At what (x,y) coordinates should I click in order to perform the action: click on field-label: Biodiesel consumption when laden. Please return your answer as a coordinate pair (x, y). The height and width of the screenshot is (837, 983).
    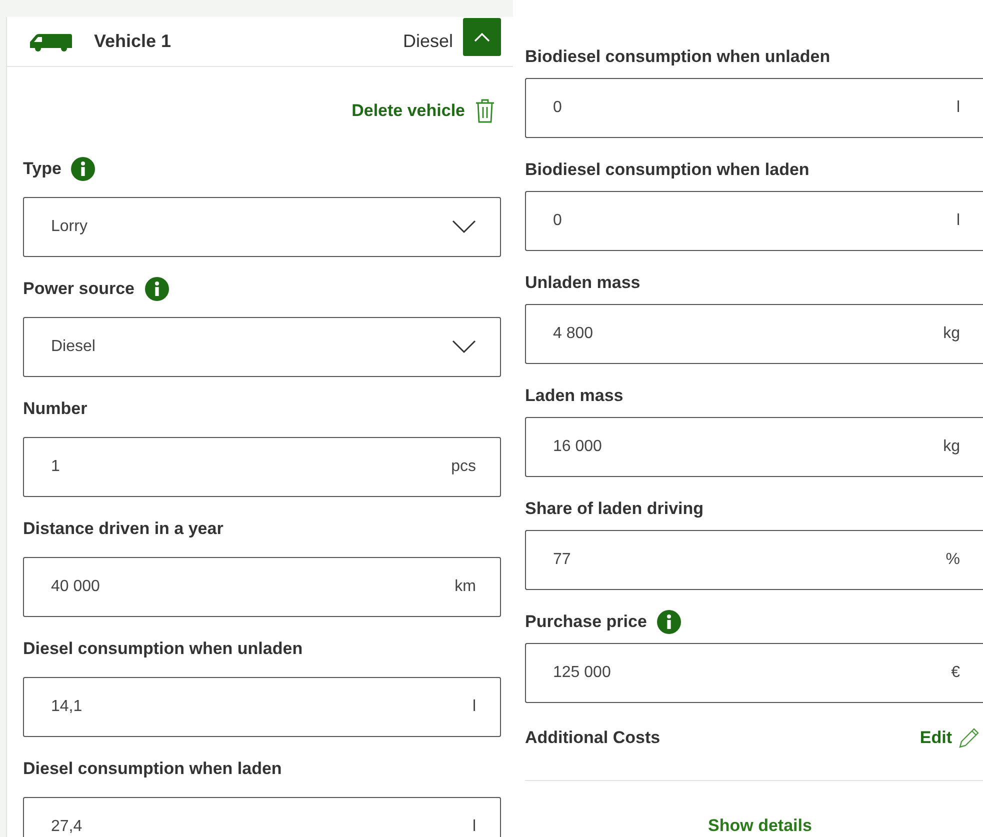
    Looking at the image, I should click on (667, 170).